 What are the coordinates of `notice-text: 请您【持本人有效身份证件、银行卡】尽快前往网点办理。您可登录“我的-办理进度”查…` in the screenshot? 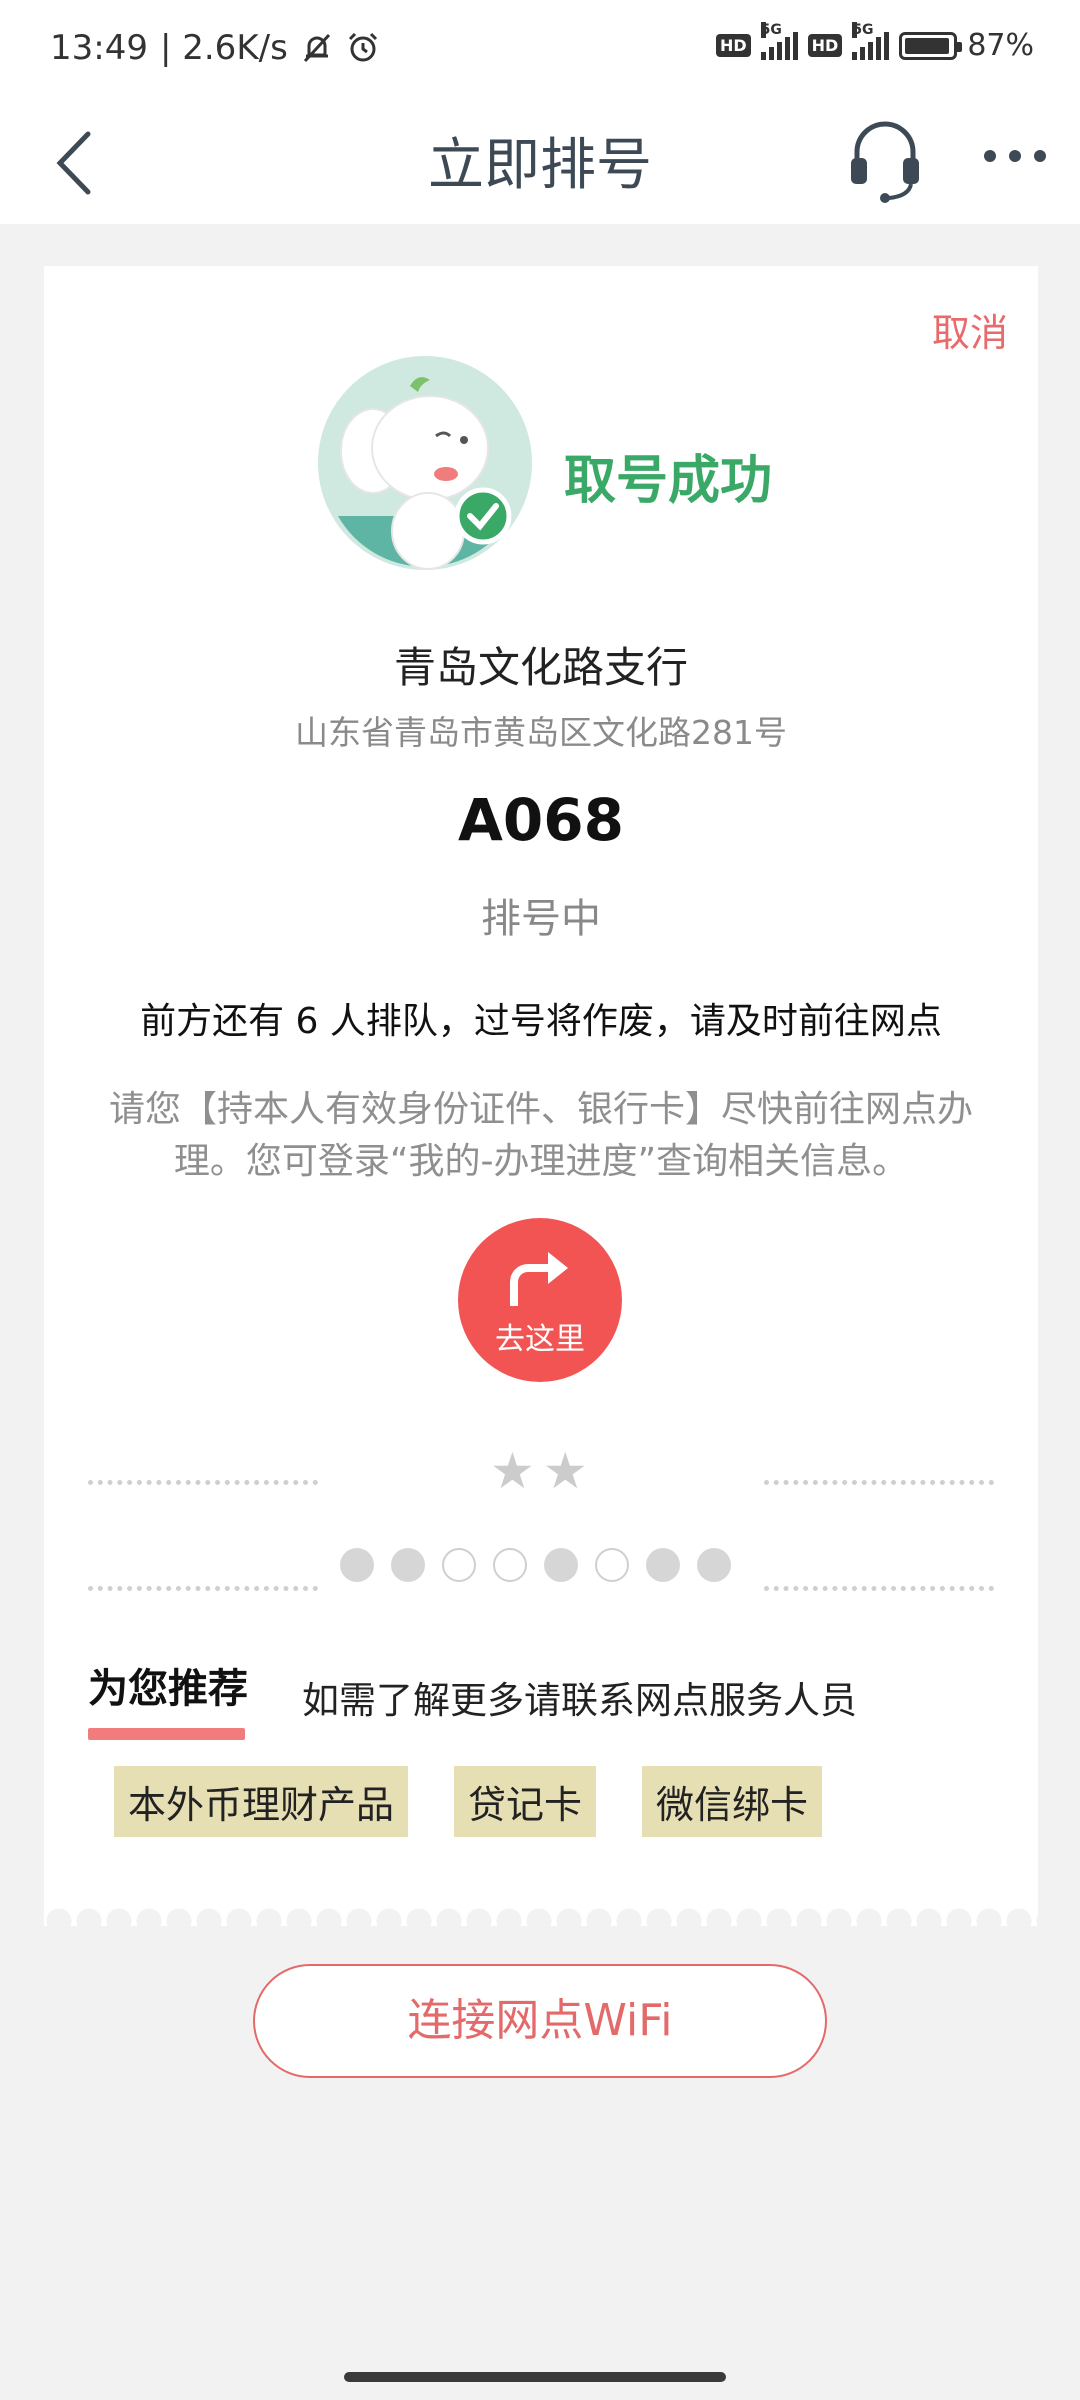 It's located at (540, 1135).